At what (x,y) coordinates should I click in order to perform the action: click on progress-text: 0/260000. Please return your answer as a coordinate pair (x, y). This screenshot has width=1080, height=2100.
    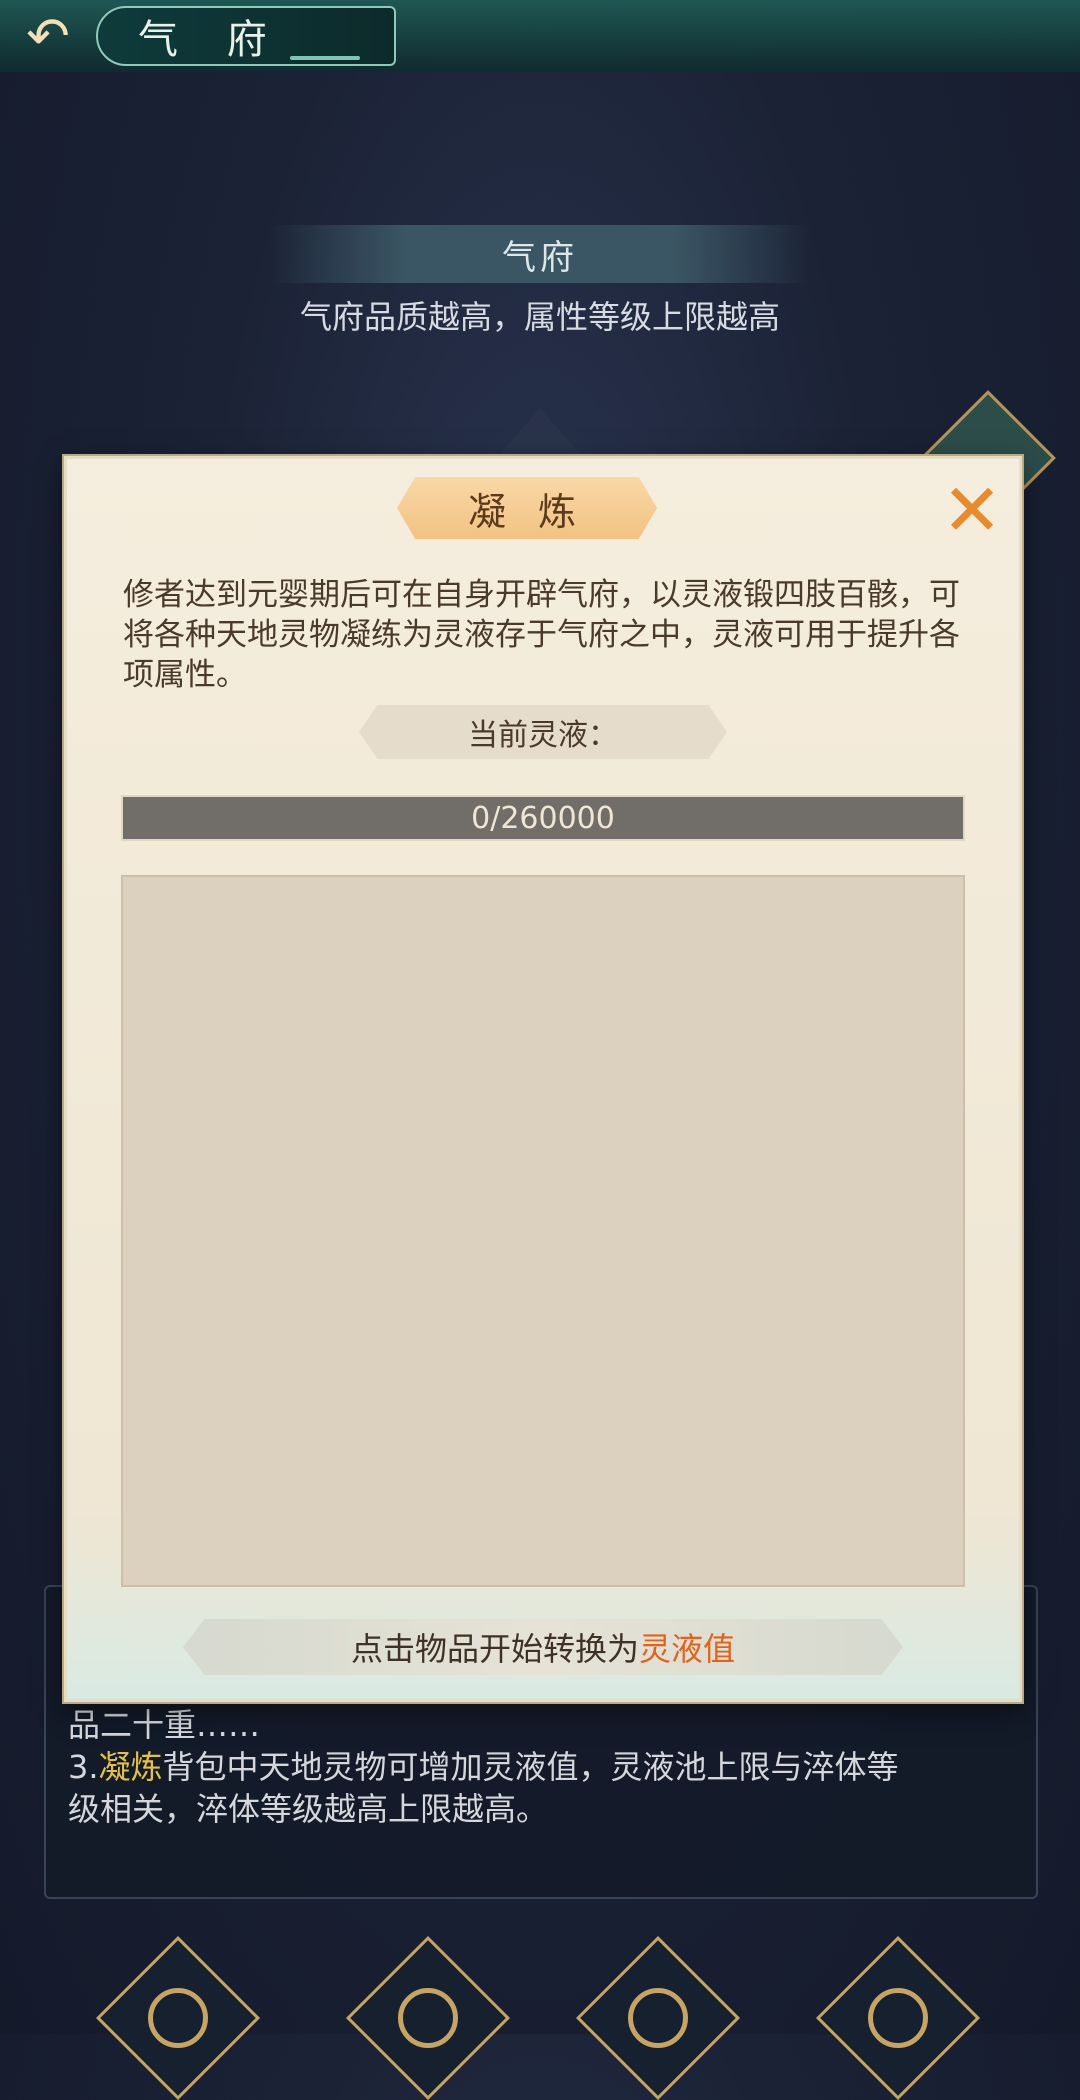
    Looking at the image, I should click on (543, 818).